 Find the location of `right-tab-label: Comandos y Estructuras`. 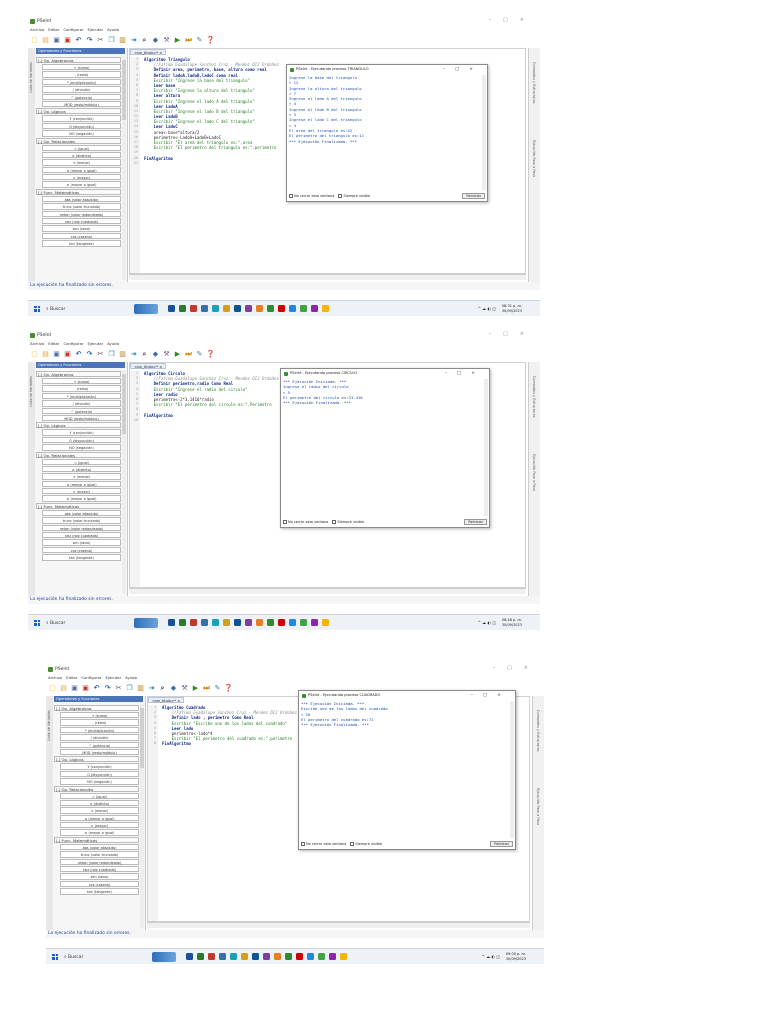

right-tab-label: Comandos y Estructuras is located at coordinates (534, 397).